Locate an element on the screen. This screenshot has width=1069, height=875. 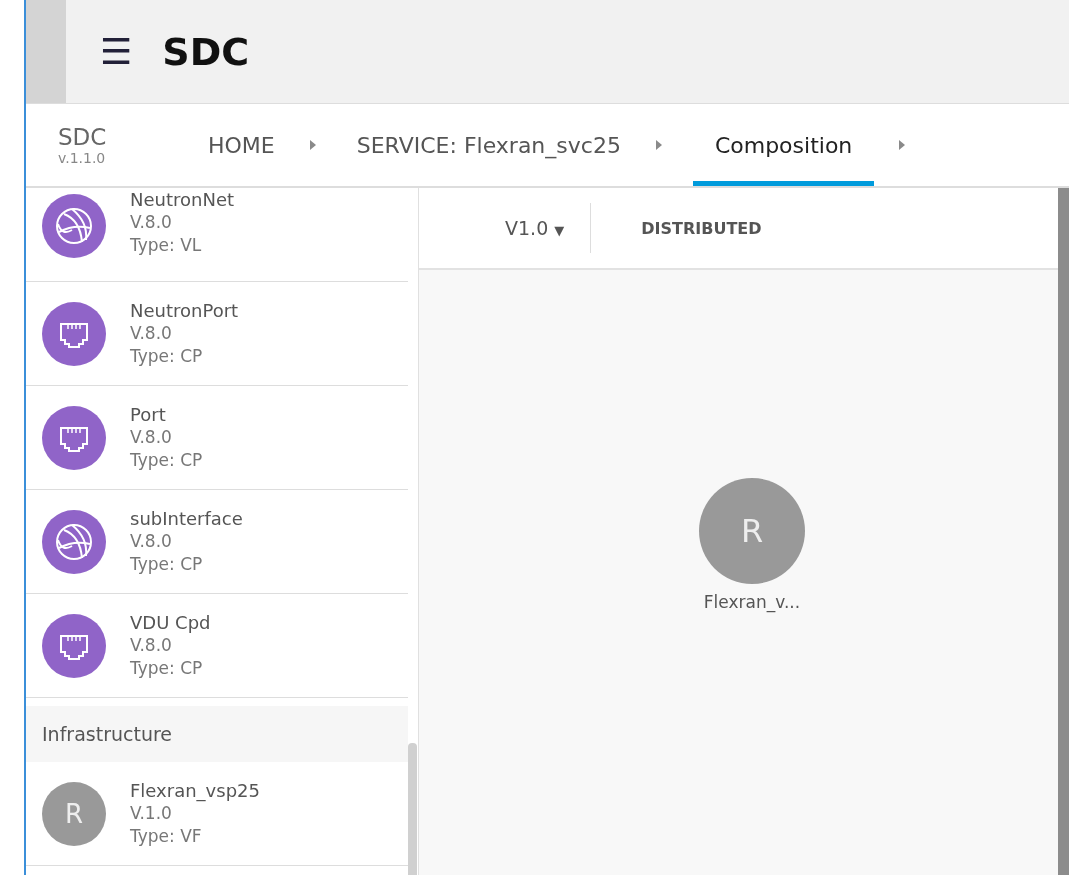
breadcrumb-tab: SERVICE: Flexran_svc25 is located at coordinates (488, 145).